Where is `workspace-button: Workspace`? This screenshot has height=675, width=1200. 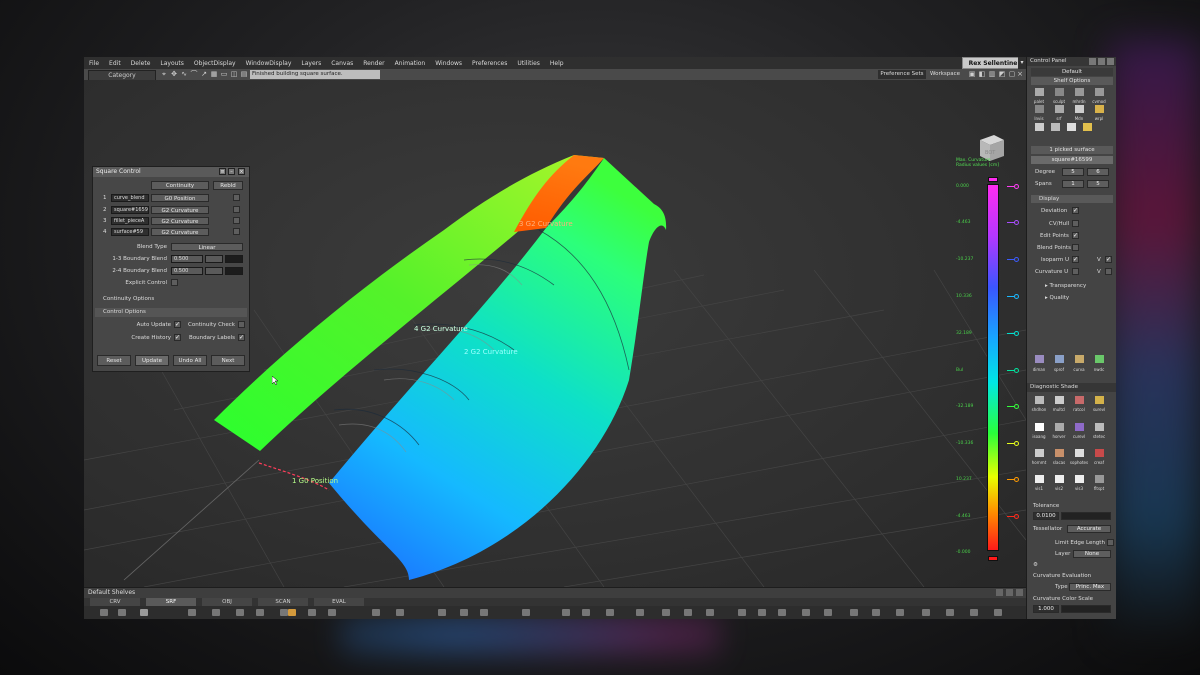
workspace-button: Workspace is located at coordinates (948, 74).